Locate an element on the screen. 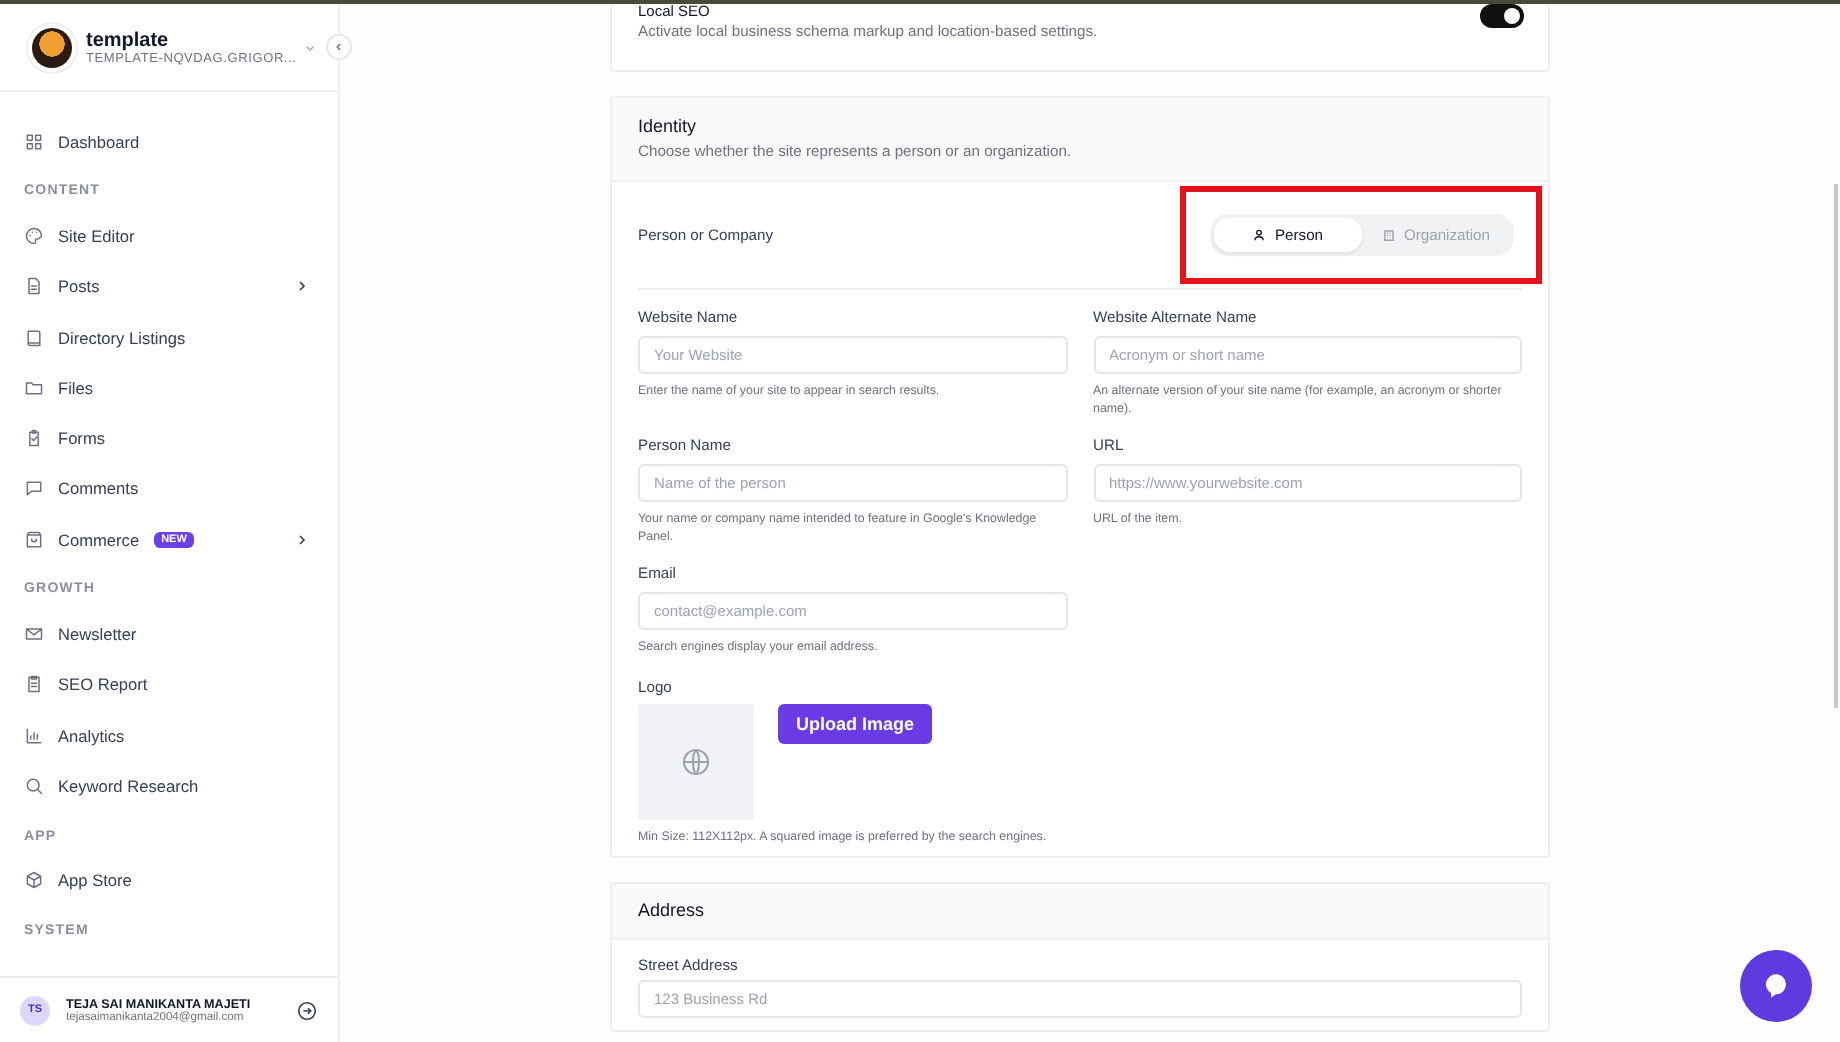  nav-item: Directory Listings is located at coordinates (181, 337).